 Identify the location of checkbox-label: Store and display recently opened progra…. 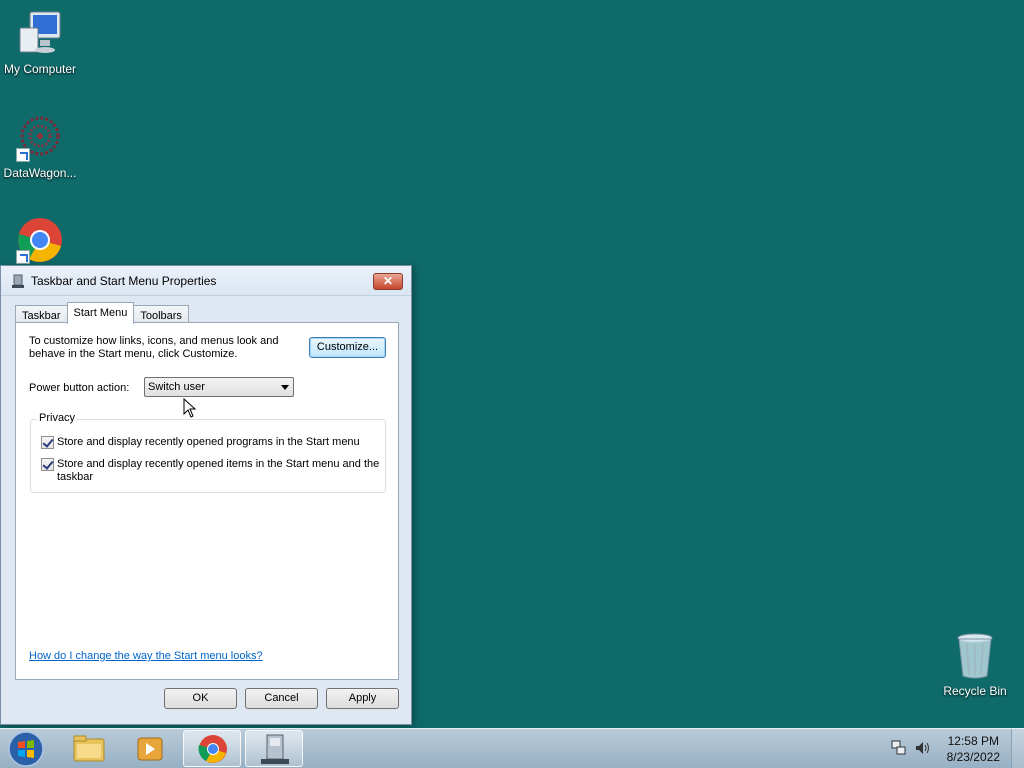
(208, 442).